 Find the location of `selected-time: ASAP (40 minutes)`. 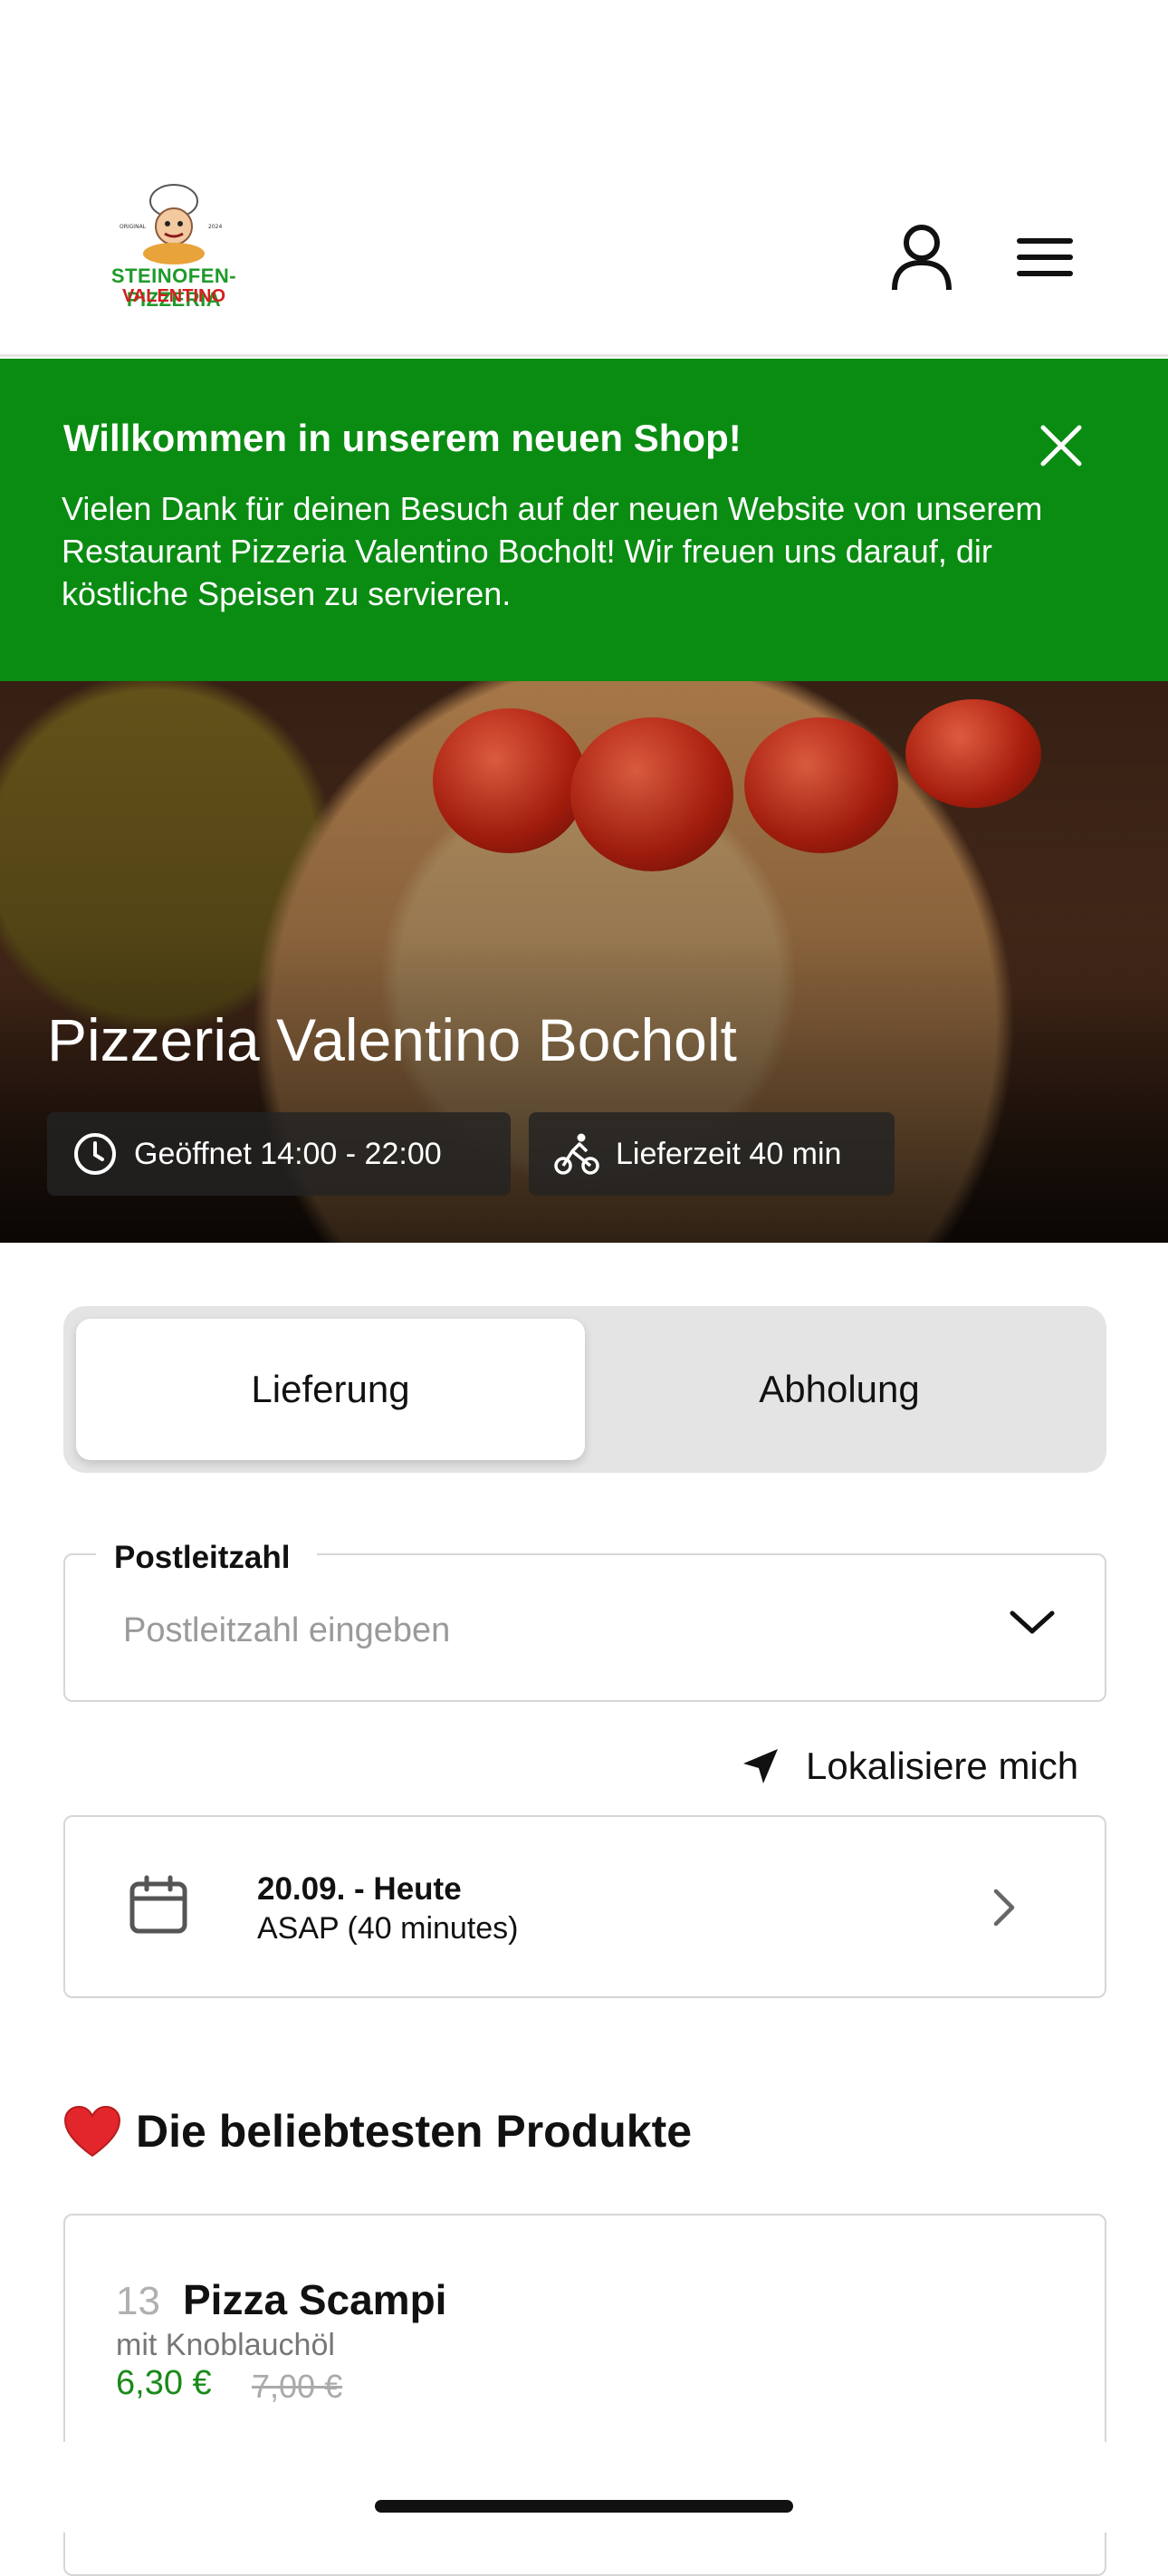

selected-time: ASAP (40 minutes) is located at coordinates (388, 1928).